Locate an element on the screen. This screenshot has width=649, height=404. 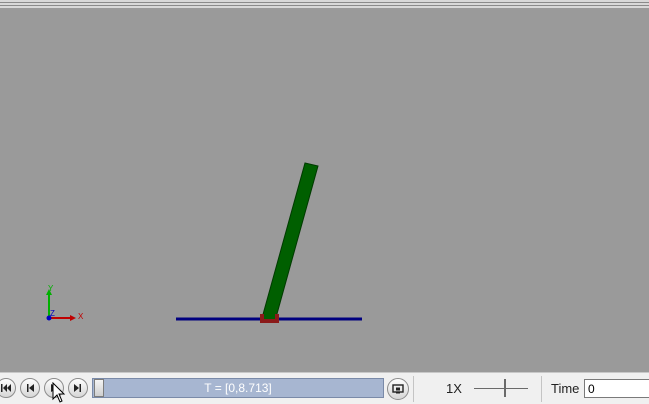
record-button is located at coordinates (398, 389).